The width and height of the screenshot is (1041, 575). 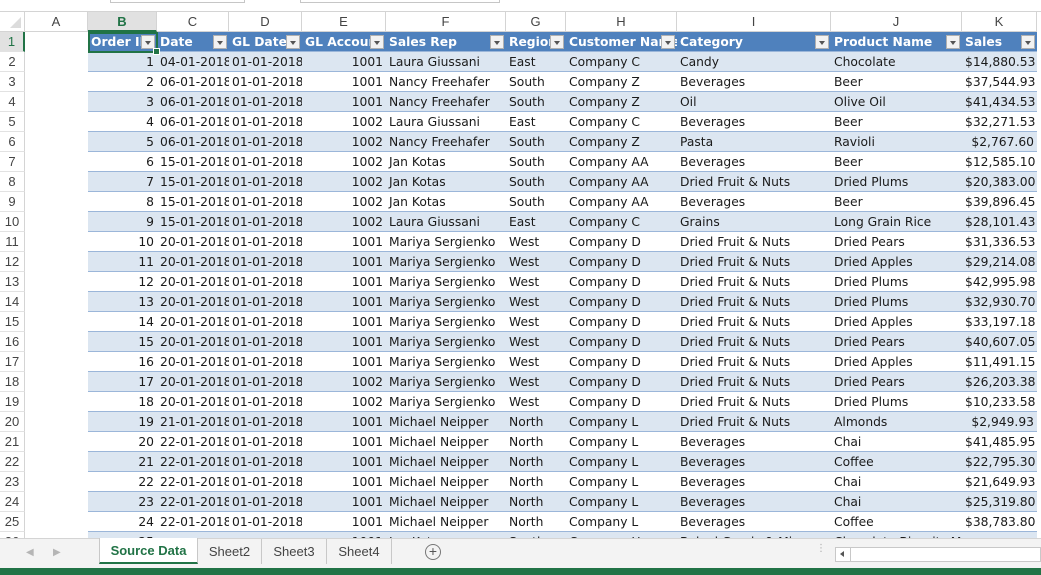 What do you see at coordinates (265, 42) in the screenshot?
I see `header-gl-date: GL Date` at bounding box center [265, 42].